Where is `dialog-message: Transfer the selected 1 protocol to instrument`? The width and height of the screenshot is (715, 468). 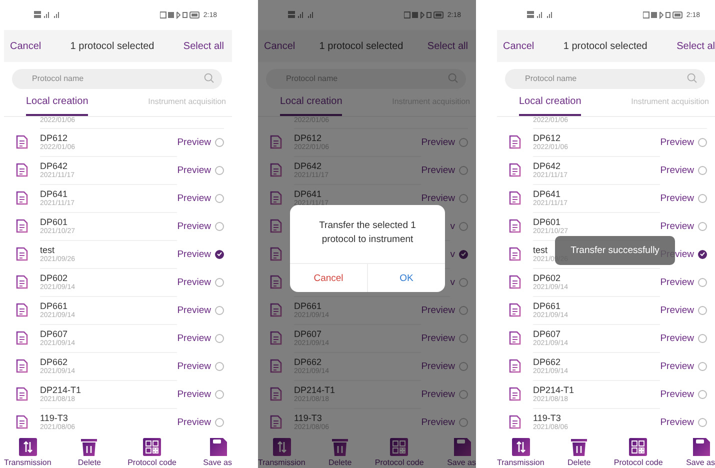
dialog-message: Transfer the selected 1 protocol to instrument is located at coordinates (367, 233).